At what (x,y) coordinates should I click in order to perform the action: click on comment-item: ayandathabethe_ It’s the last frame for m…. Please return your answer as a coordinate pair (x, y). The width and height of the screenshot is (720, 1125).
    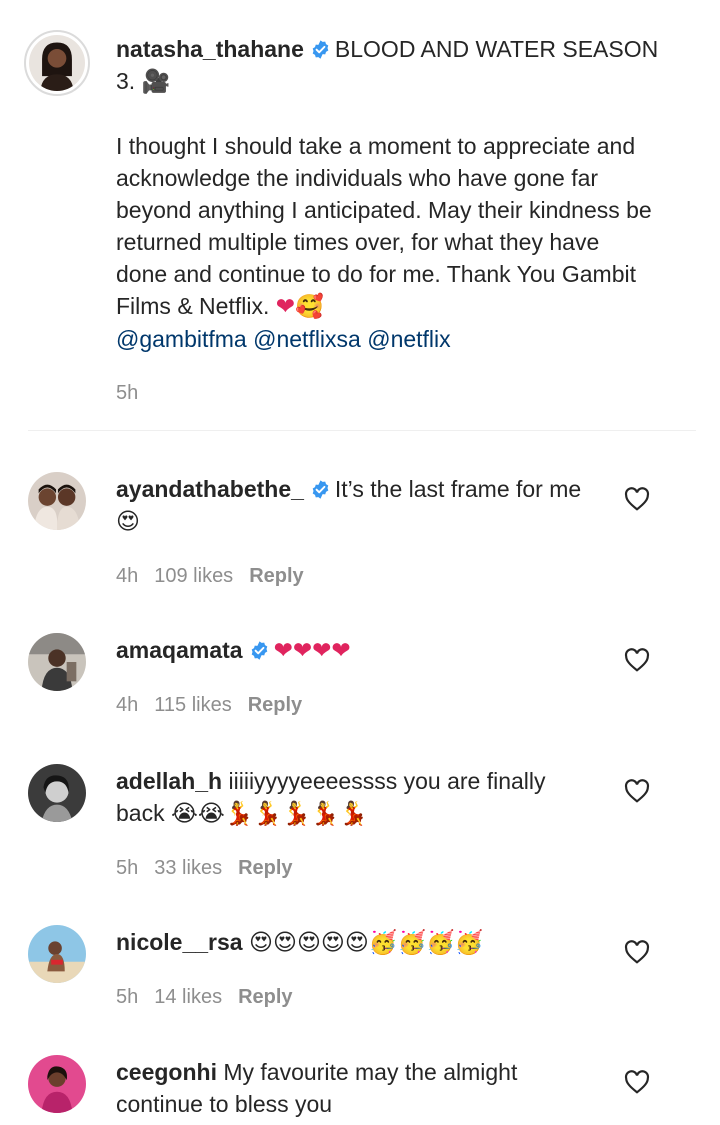
    Looking at the image, I should click on (351, 530).